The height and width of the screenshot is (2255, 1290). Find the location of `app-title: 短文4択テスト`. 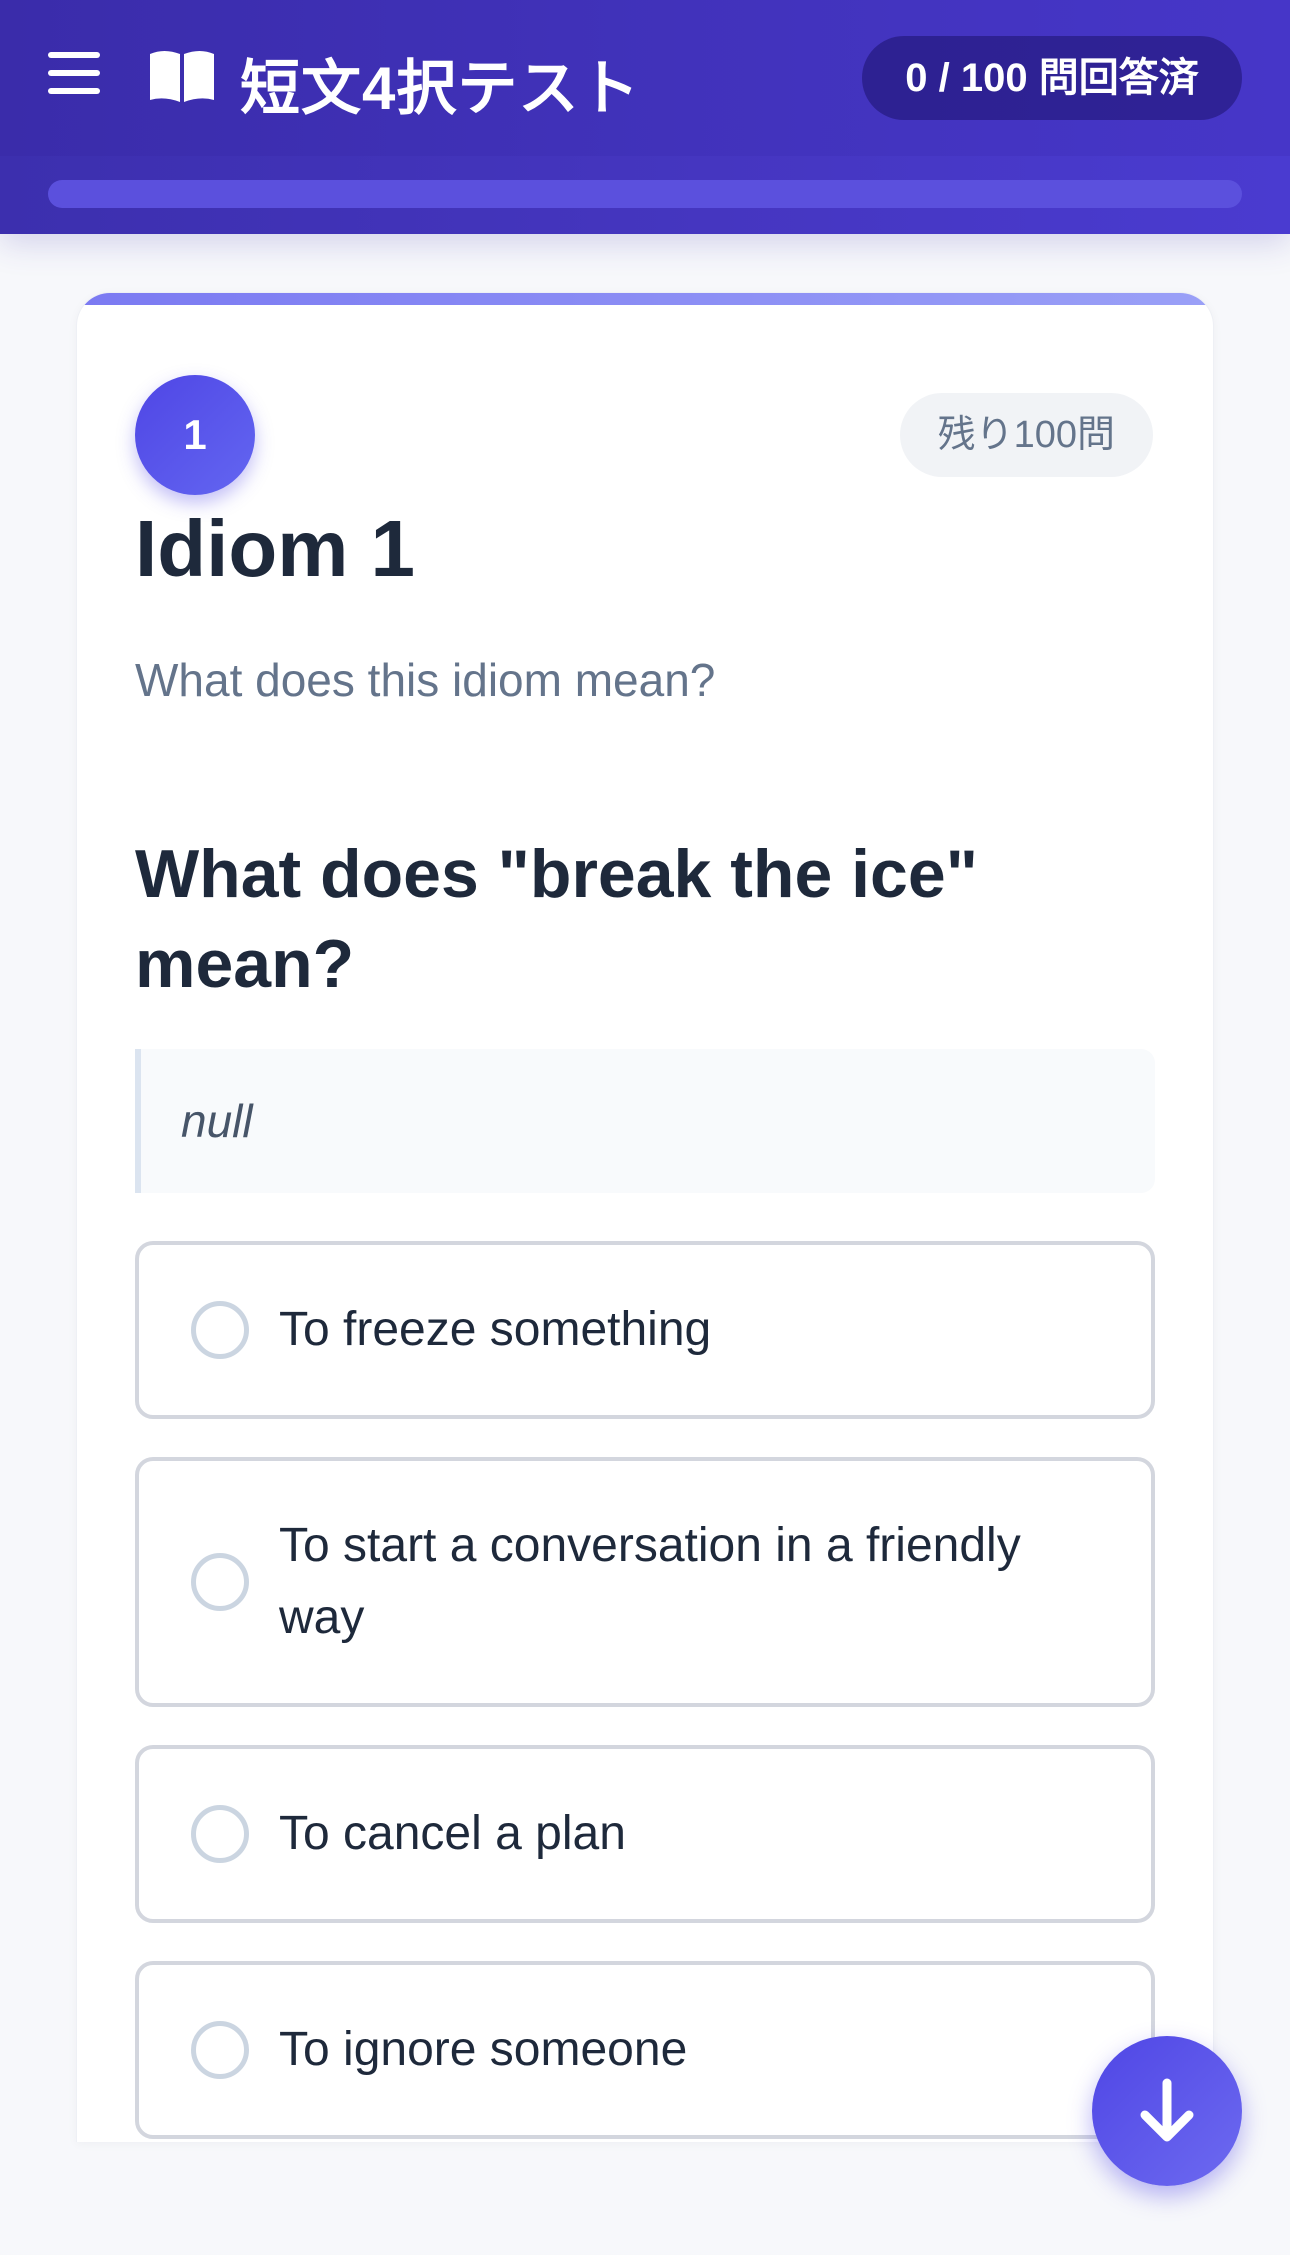

app-title: 短文4択テスト is located at coordinates (440, 88).